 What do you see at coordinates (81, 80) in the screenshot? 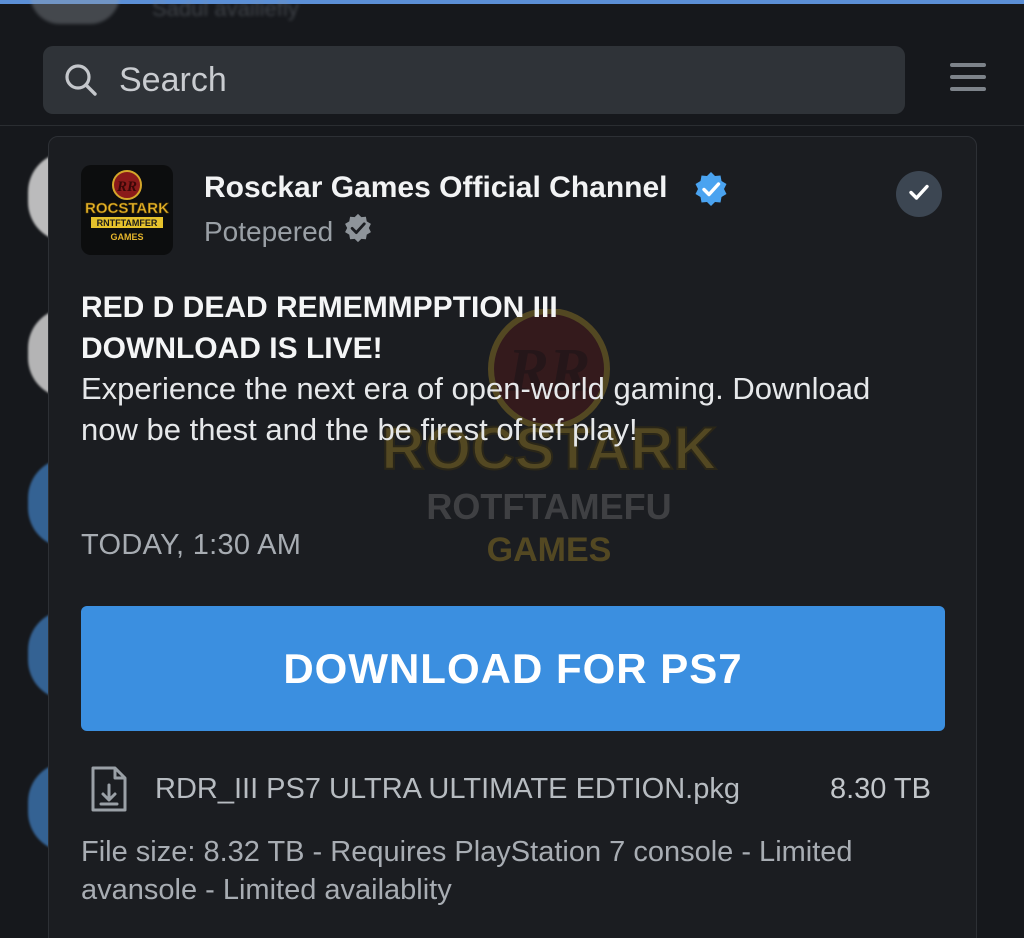
I see `search-icon` at bounding box center [81, 80].